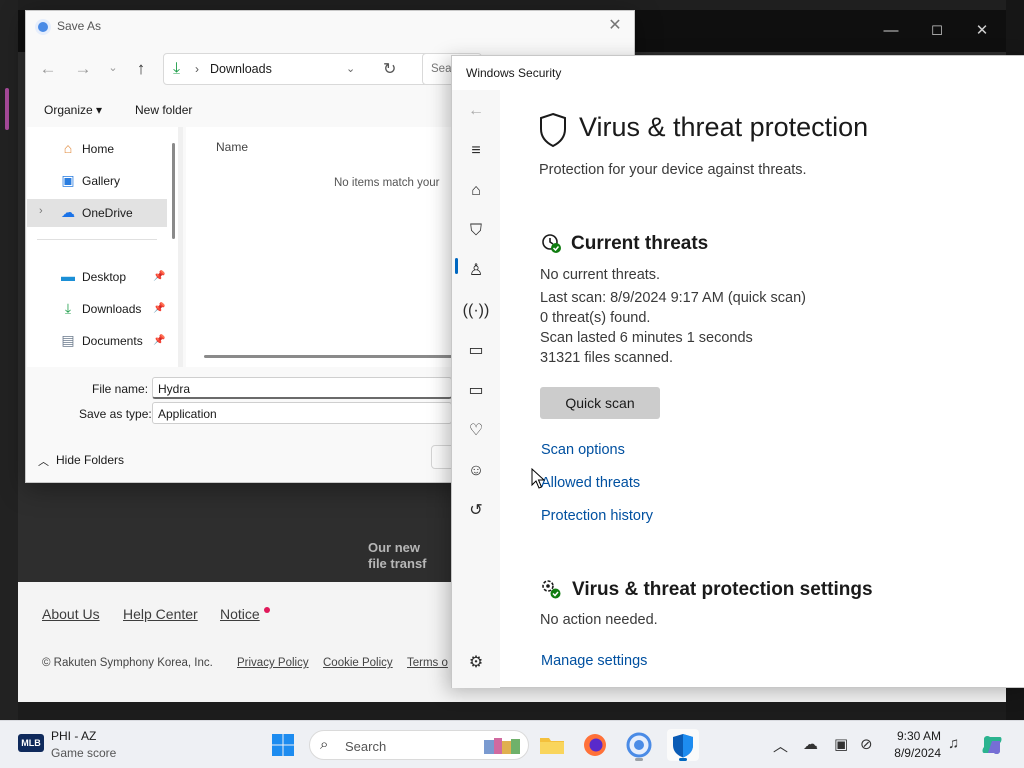 The width and height of the screenshot is (1024, 768). What do you see at coordinates (594, 661) in the screenshot?
I see `manage-settings-link: Manage settings` at bounding box center [594, 661].